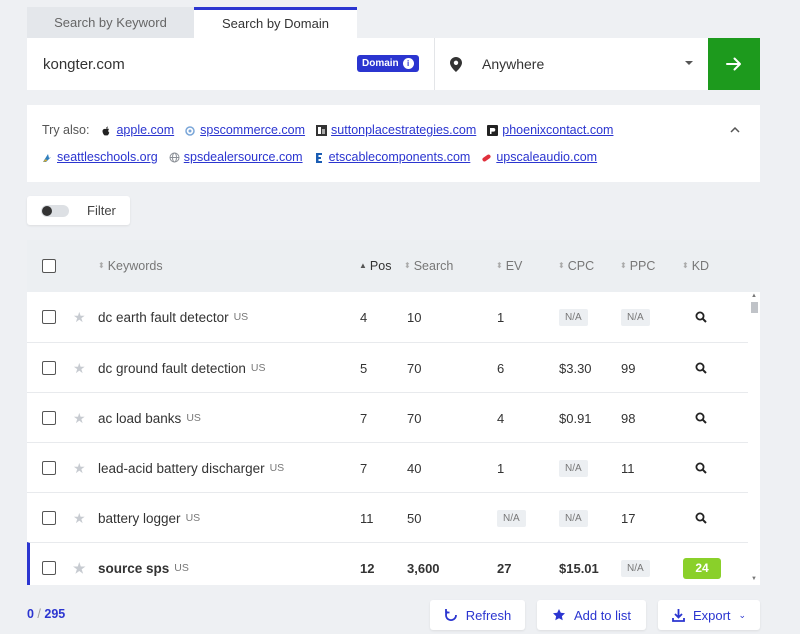 This screenshot has height=634, width=800. Describe the element at coordinates (78, 210) in the screenshot. I see `filter-toggle: Filter` at that location.